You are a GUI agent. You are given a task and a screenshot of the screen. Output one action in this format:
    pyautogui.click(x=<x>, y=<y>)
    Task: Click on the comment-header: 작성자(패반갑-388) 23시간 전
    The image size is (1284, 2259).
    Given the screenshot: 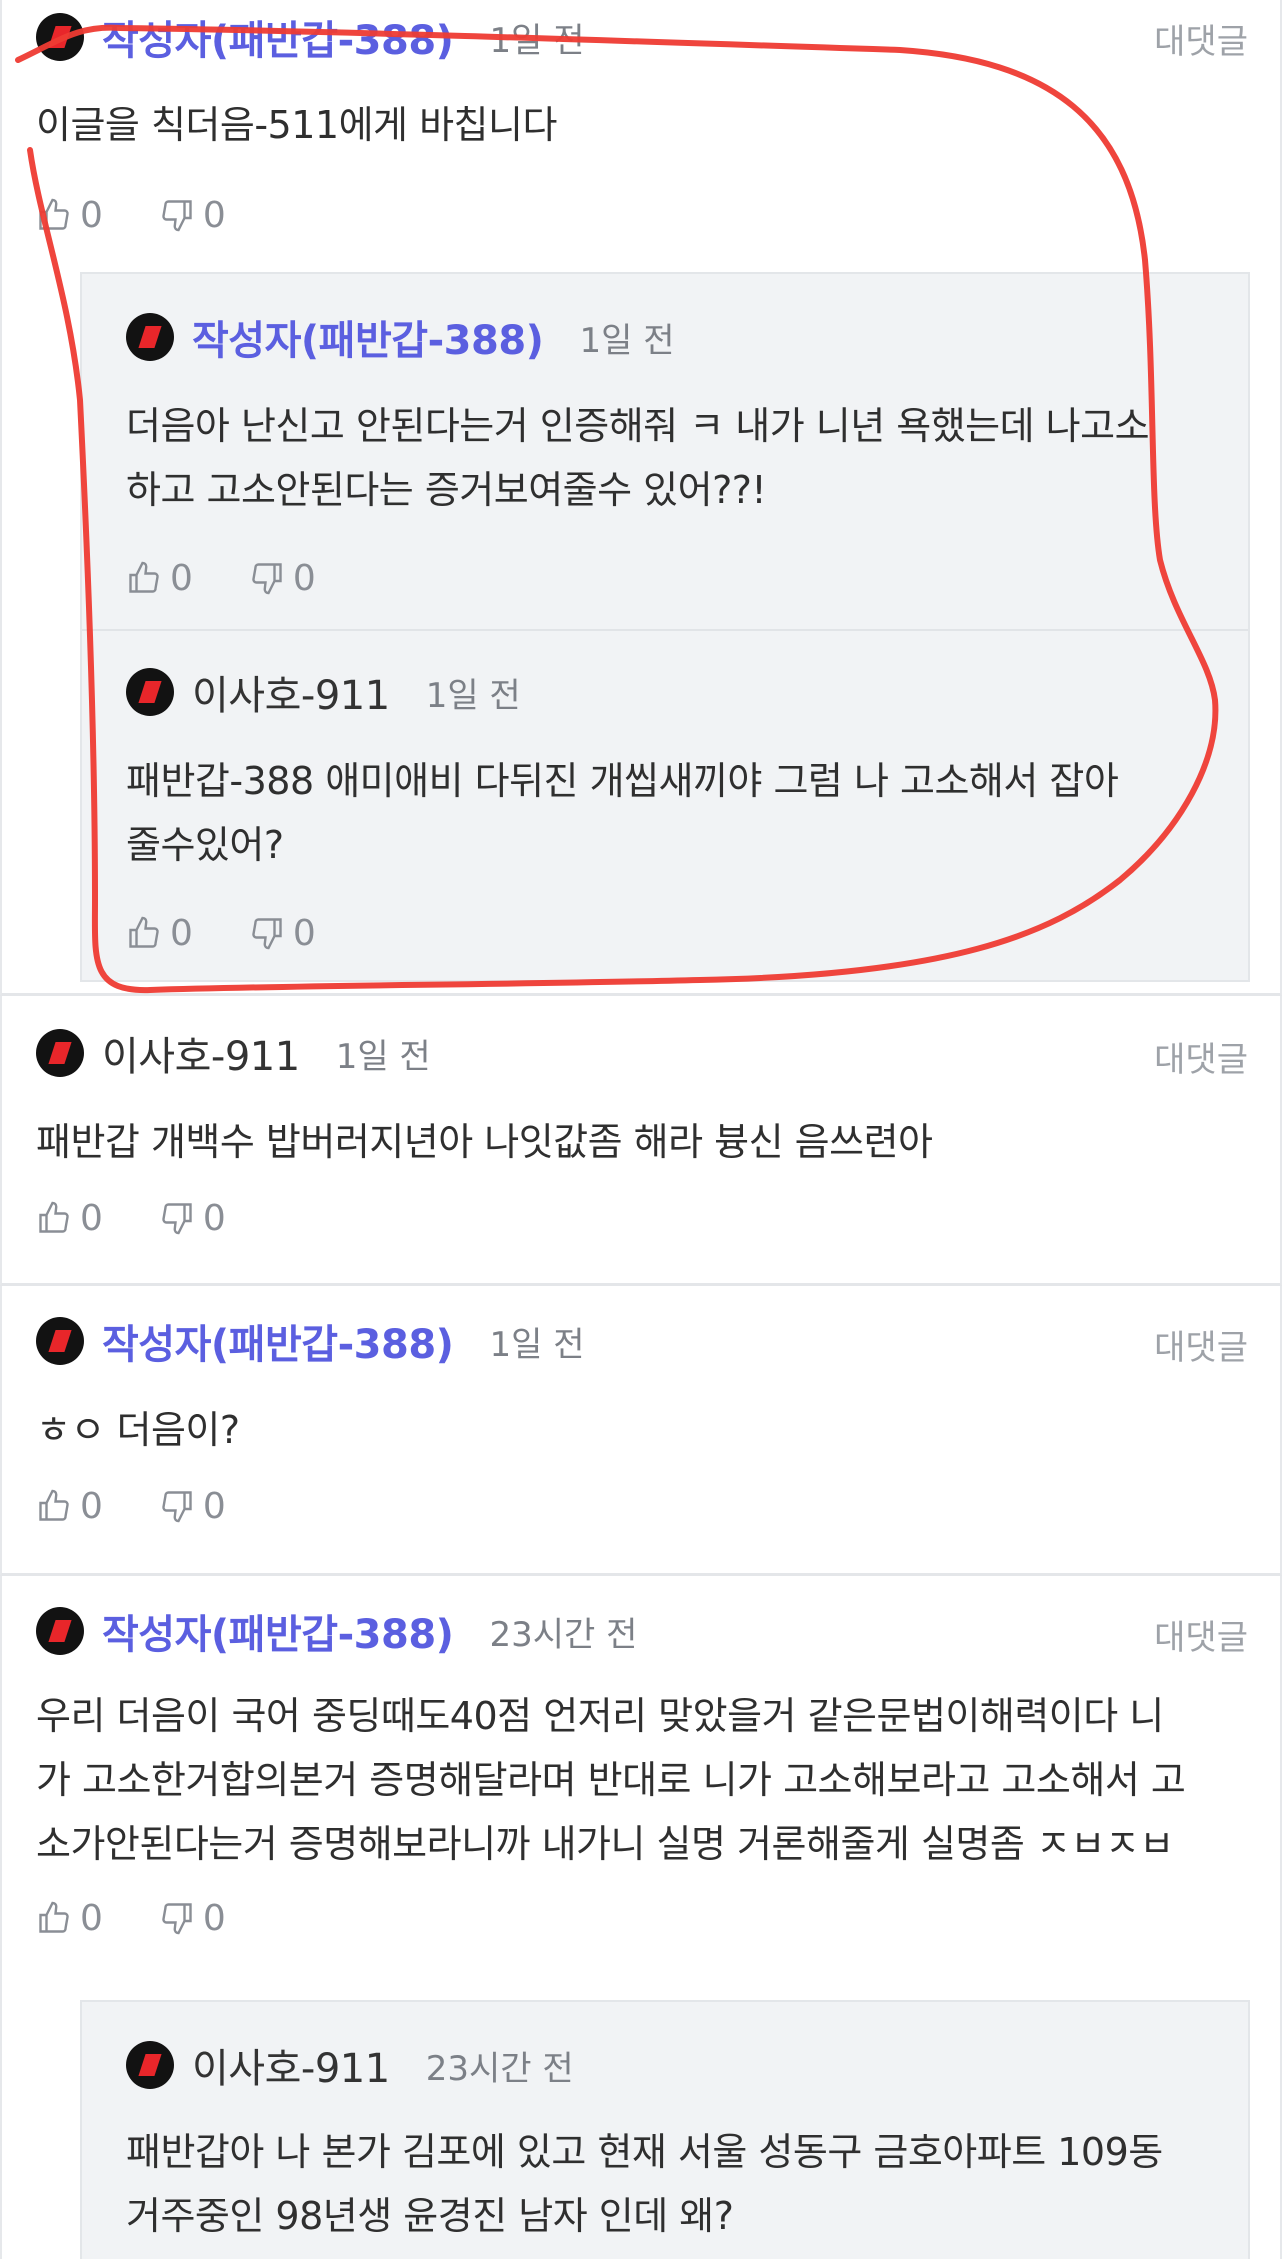 What is the action you would take?
    pyautogui.click(x=336, y=1631)
    